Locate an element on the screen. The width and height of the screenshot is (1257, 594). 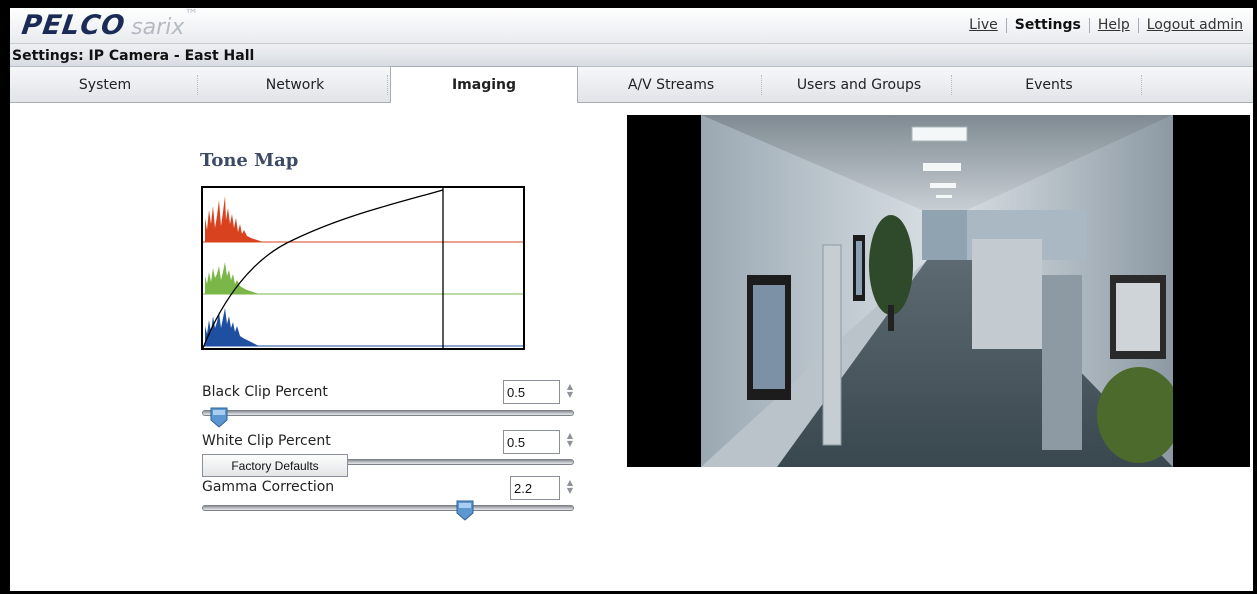
tab-users-and-groups: Users and Groups is located at coordinates (859, 85).